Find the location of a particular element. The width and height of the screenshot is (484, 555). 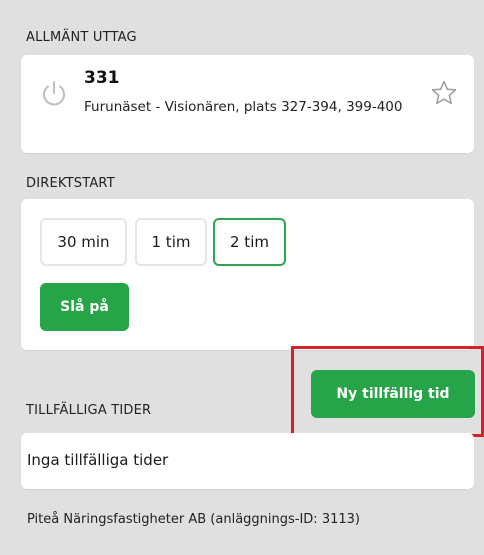

star-icon is located at coordinates (444, 93).